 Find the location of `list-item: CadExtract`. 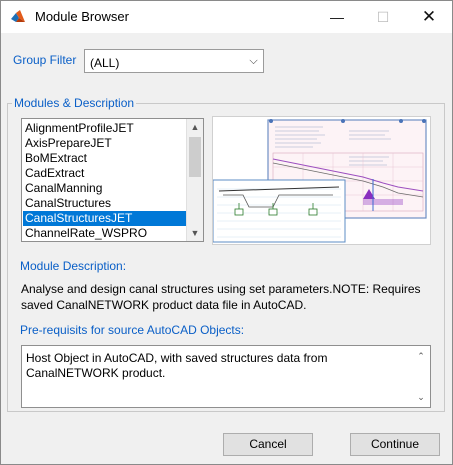

list-item: CadExtract is located at coordinates (105, 173).